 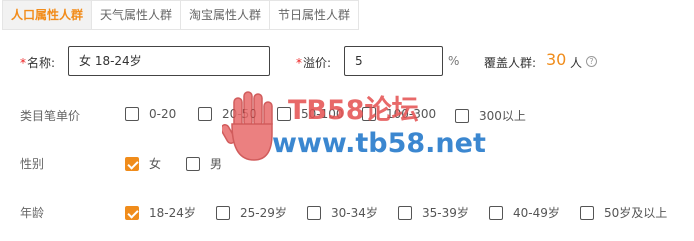 What do you see at coordinates (510, 63) in the screenshot?
I see `coverage-label: 覆盖人群:` at bounding box center [510, 63].